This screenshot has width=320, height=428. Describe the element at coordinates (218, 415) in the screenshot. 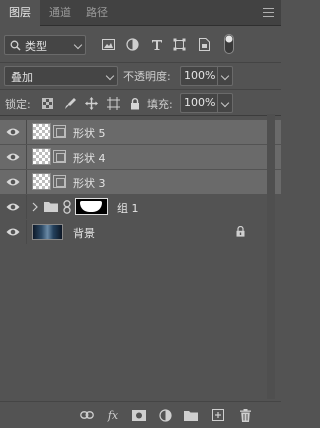

I see `new-layer-icon` at that location.